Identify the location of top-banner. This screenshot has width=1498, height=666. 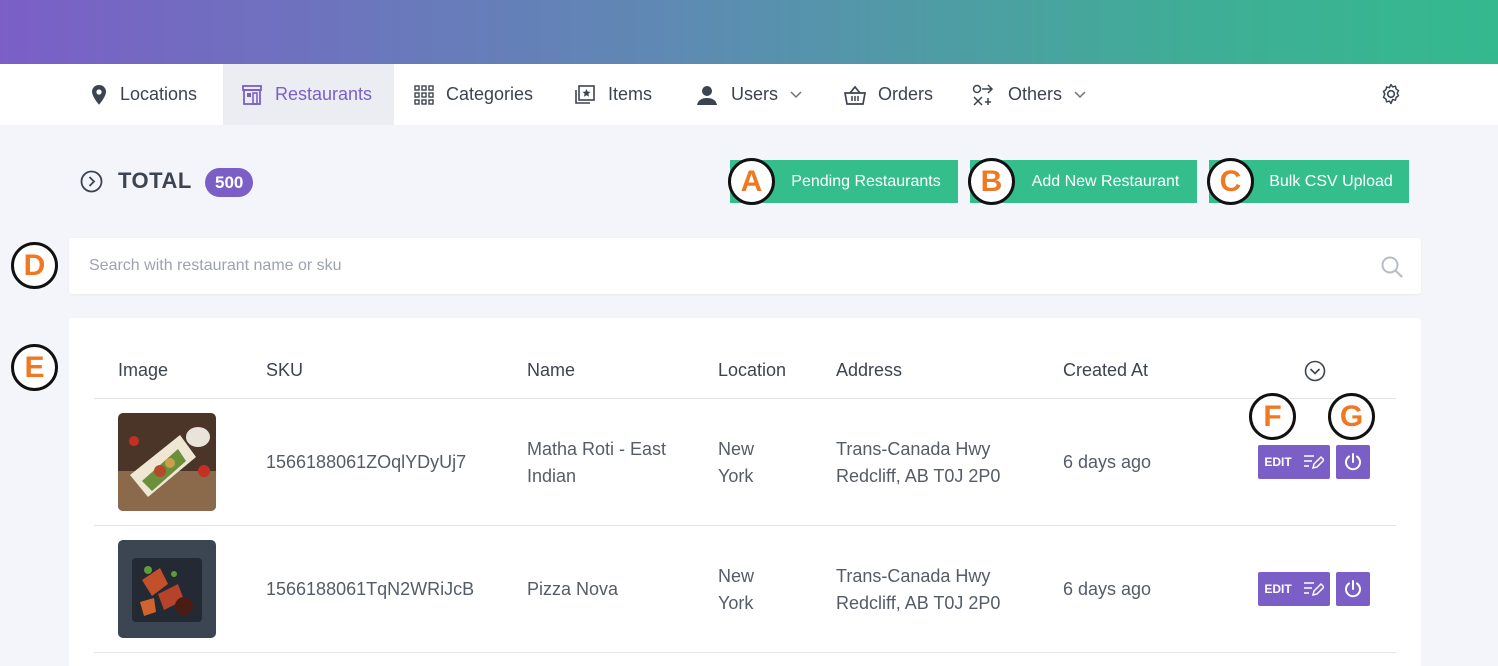
(749, 32).